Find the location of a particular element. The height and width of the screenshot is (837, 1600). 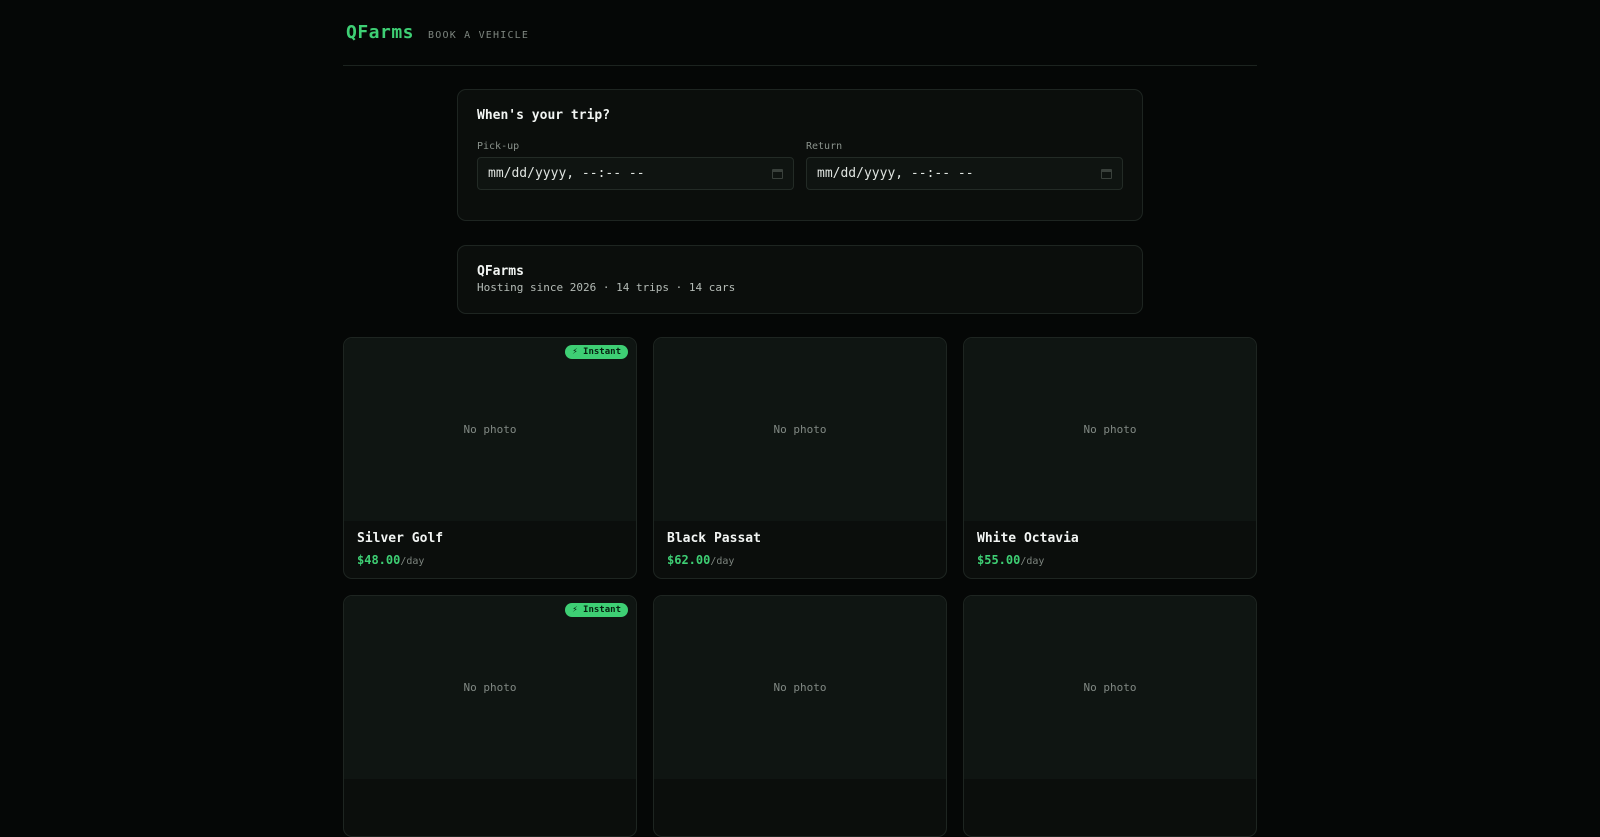

vehicle-name: Black Passat is located at coordinates (714, 538).